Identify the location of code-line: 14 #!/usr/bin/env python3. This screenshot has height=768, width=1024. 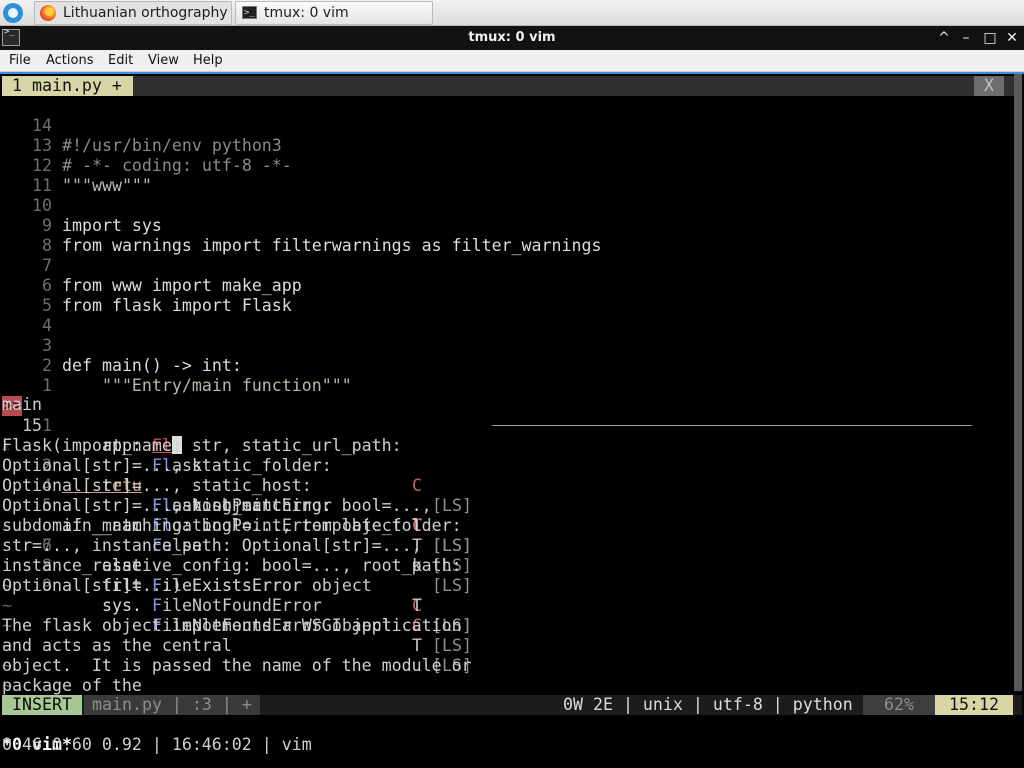
(512, 125).